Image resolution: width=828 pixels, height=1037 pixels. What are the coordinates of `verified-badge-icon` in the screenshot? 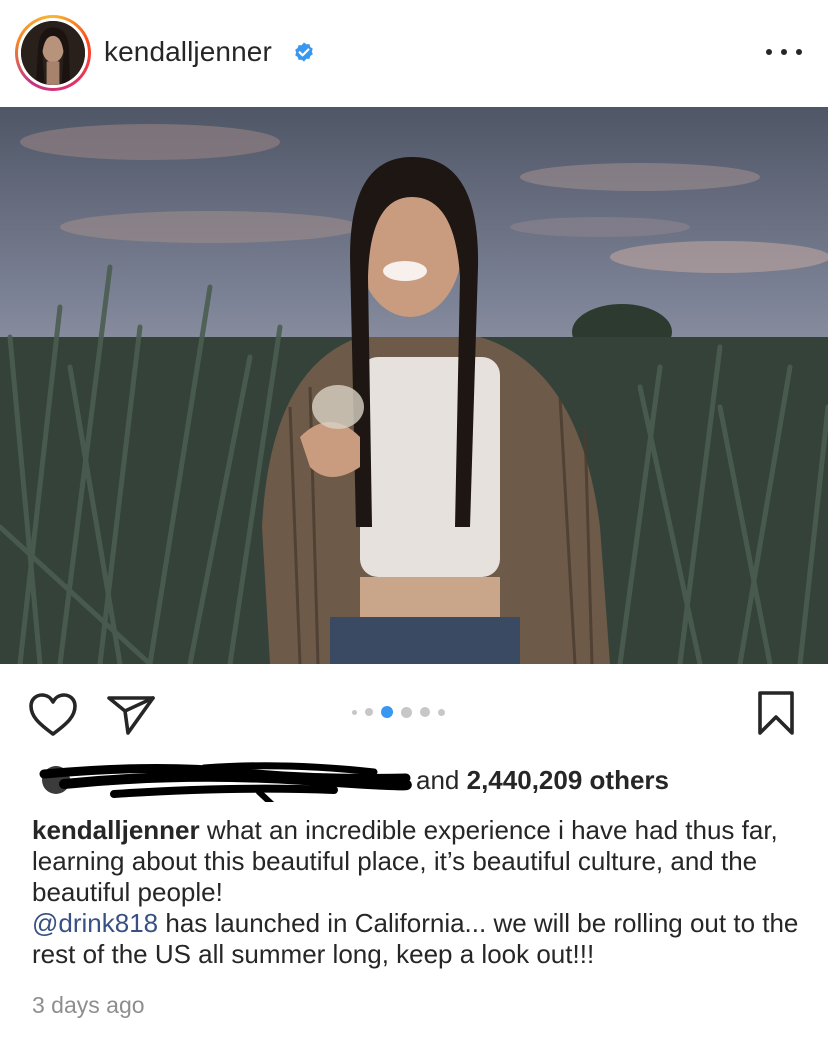 It's located at (304, 52).